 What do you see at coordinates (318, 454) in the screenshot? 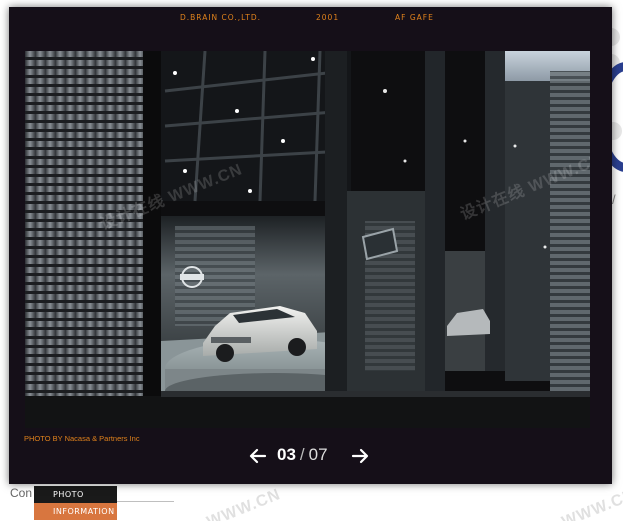
I see `total-pages: 07` at bounding box center [318, 454].